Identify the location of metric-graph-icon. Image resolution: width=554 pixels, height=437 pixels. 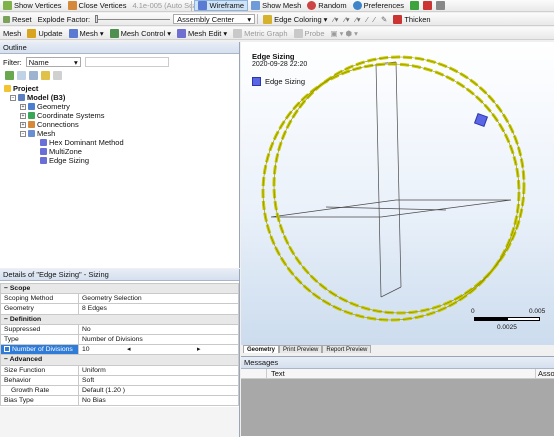
(238, 33).